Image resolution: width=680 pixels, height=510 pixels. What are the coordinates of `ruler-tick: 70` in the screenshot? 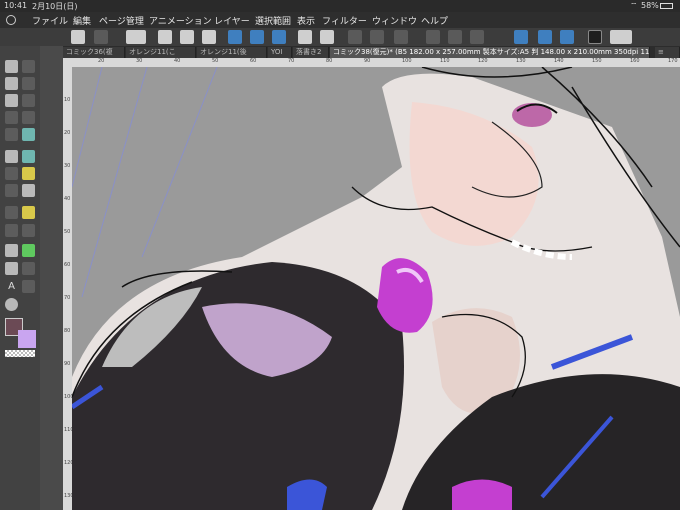 It's located at (291, 61).